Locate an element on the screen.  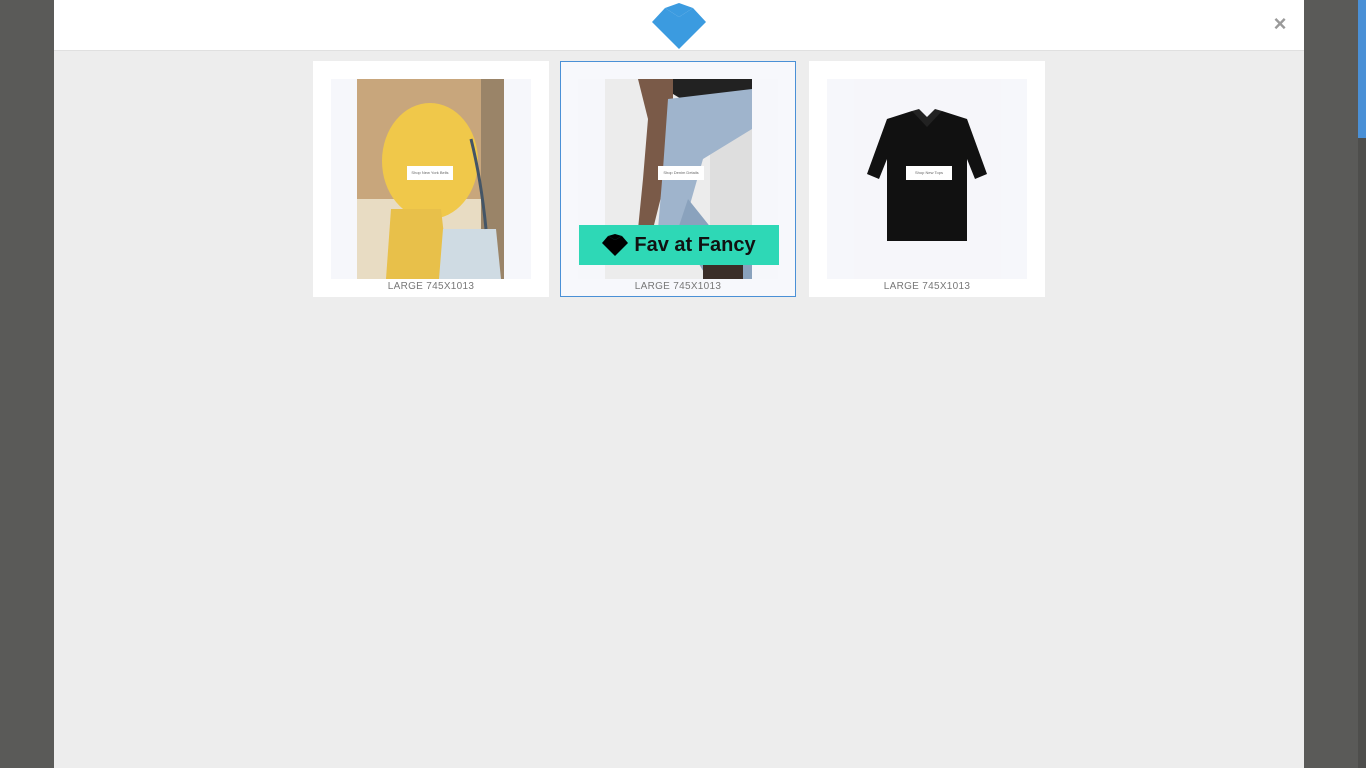
shop-tag: Shop New York Bells is located at coordinates (430, 173).